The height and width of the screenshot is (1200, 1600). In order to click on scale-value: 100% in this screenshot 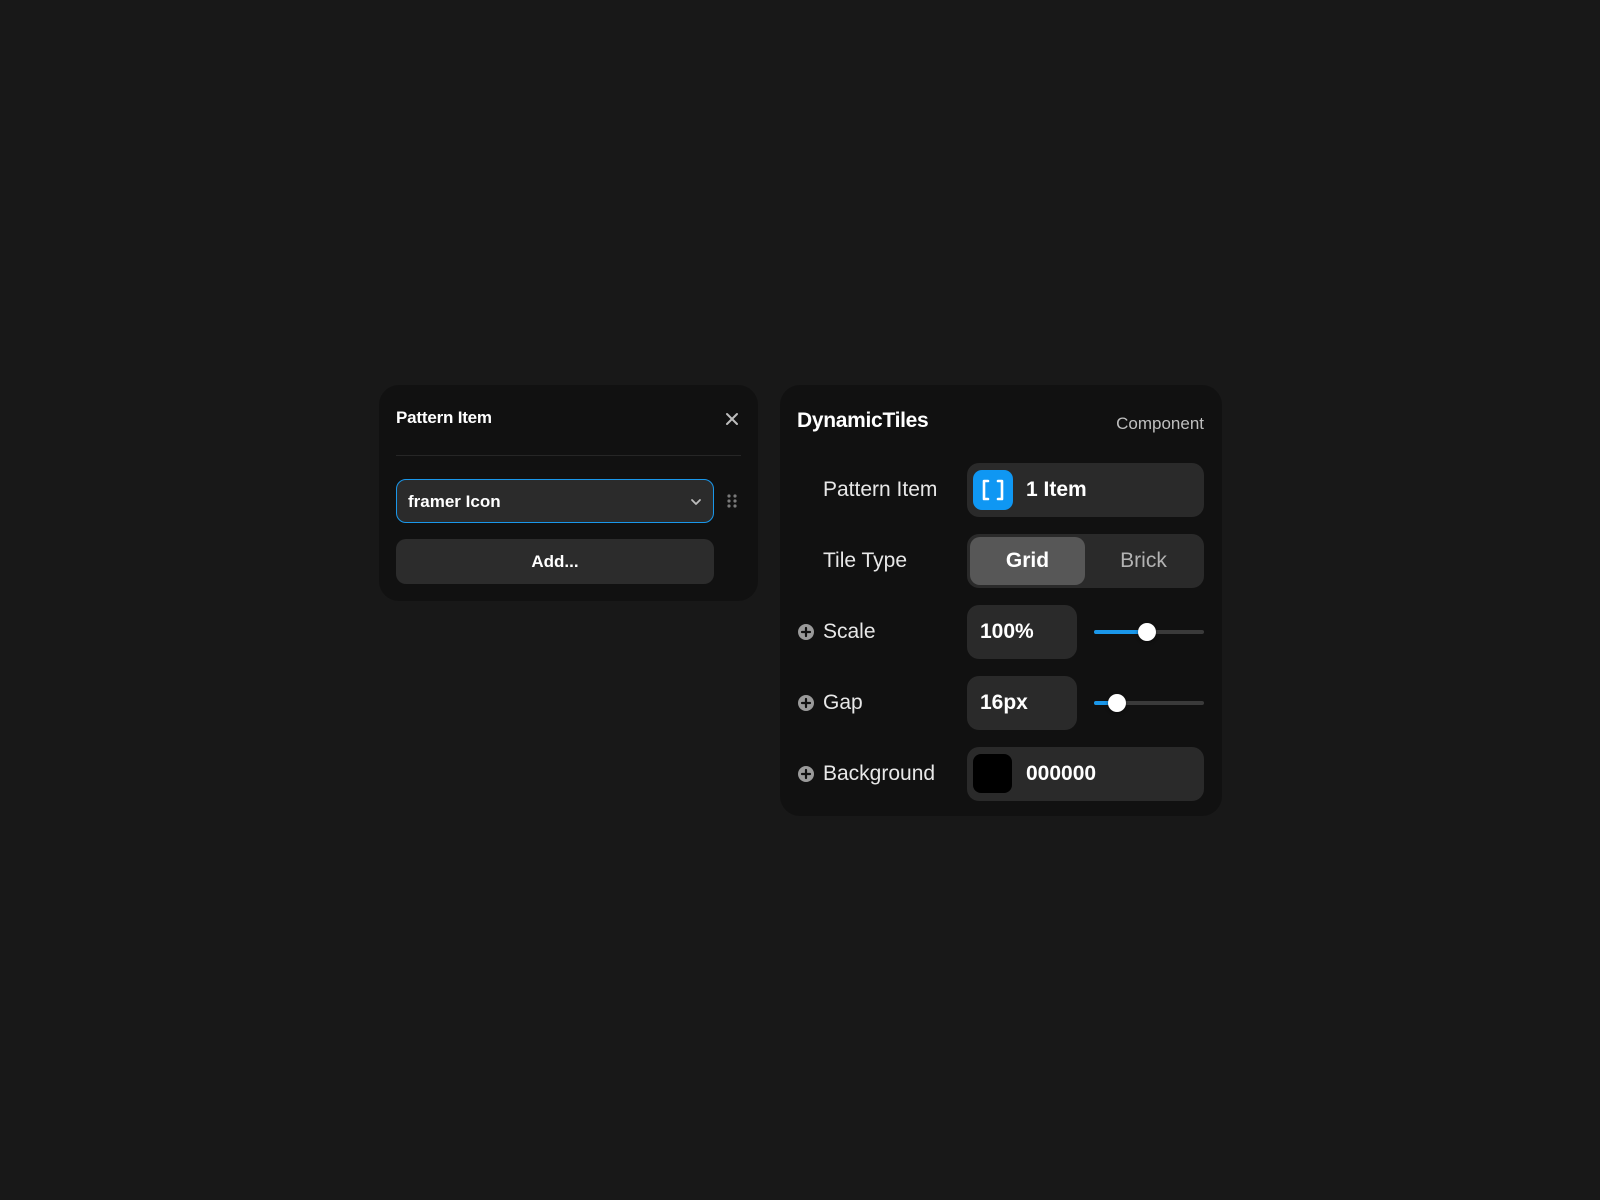, I will do `click(1007, 631)`.